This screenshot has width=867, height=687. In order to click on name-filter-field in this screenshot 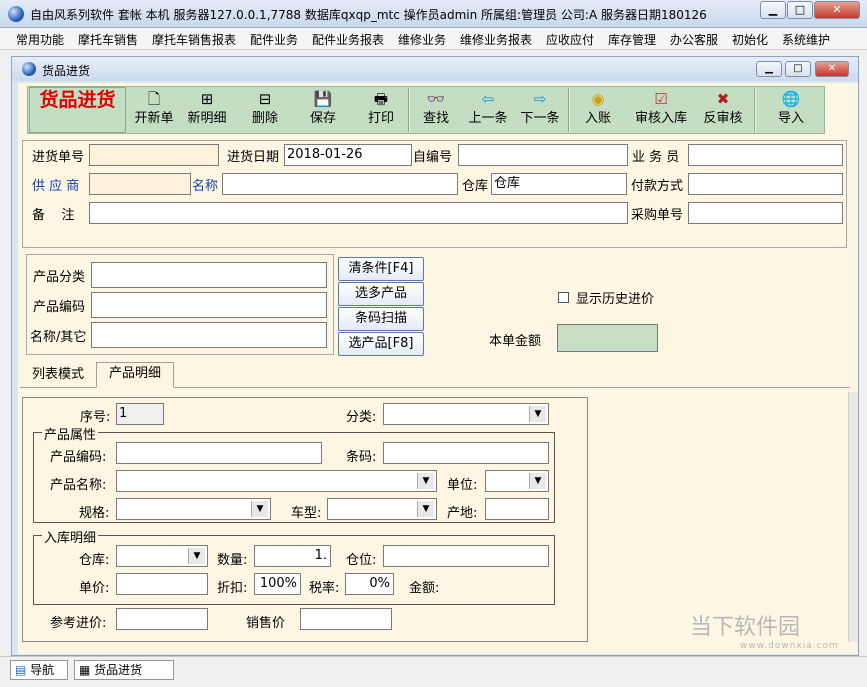, I will do `click(209, 335)`.